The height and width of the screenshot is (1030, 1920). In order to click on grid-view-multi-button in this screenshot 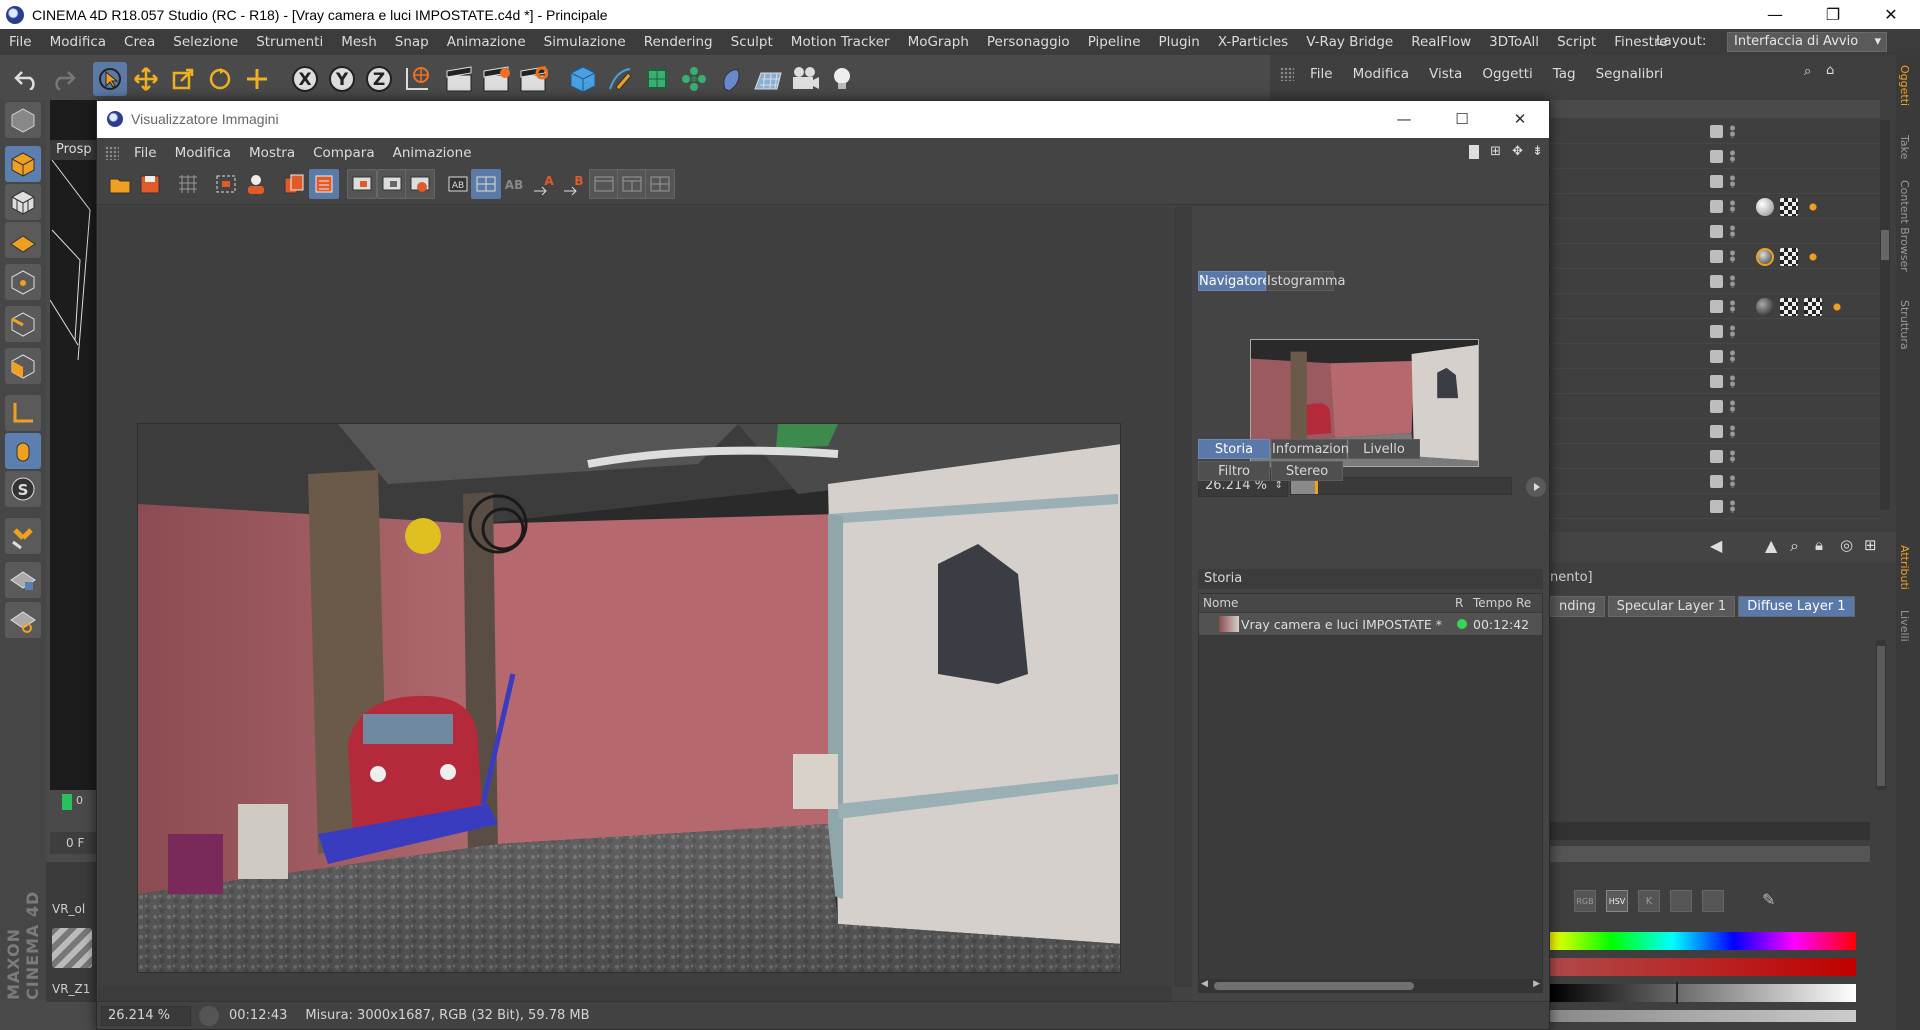, I will do `click(660, 184)`.